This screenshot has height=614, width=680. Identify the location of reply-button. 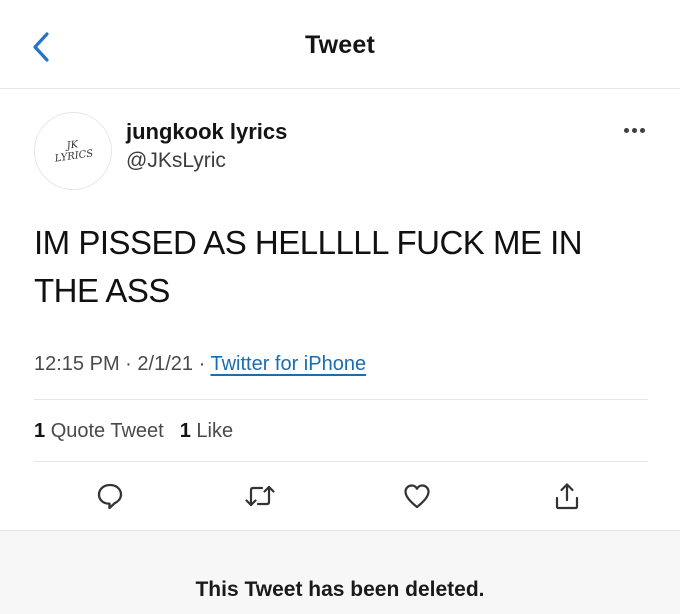
(110, 496).